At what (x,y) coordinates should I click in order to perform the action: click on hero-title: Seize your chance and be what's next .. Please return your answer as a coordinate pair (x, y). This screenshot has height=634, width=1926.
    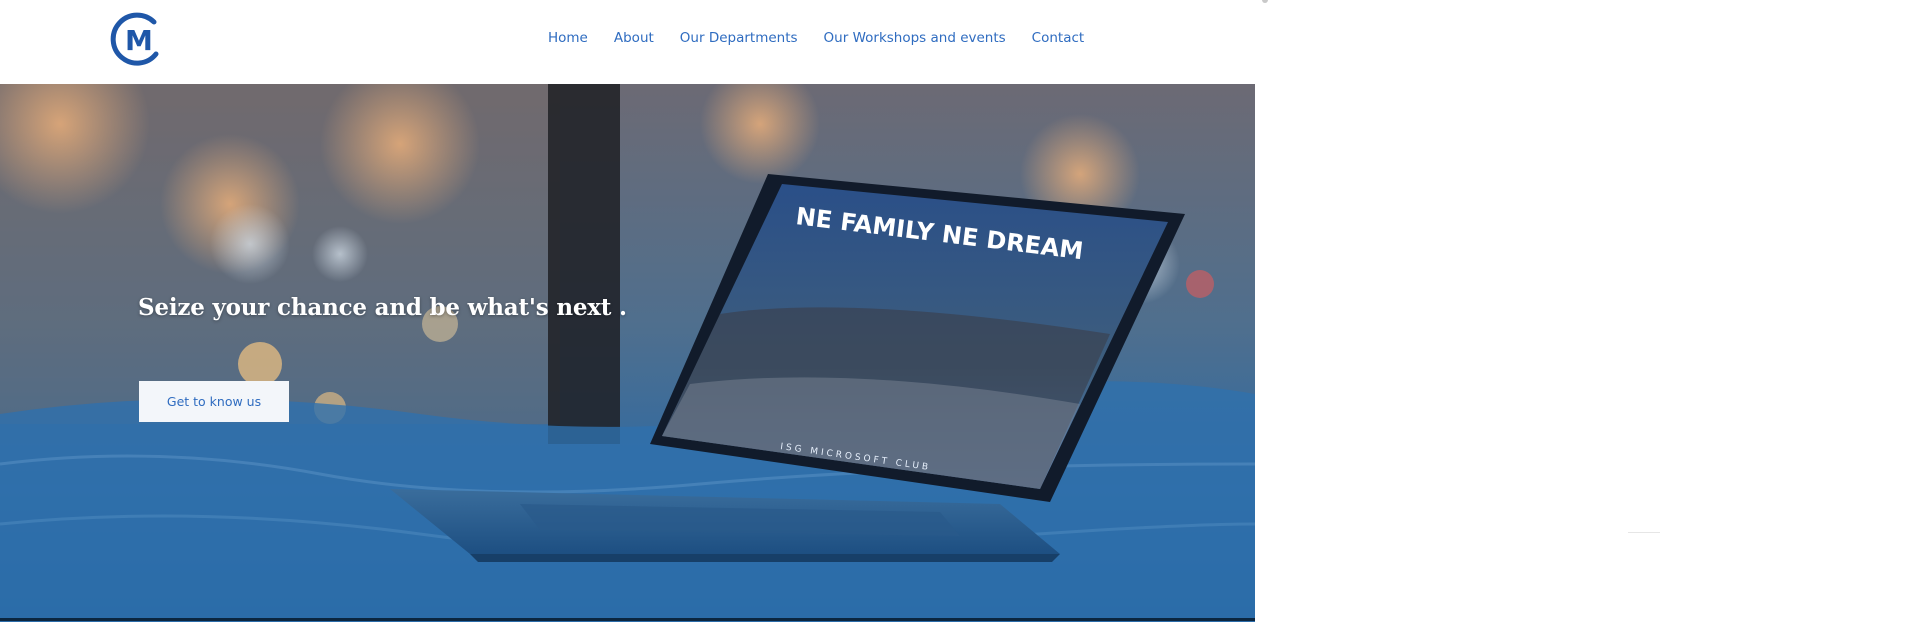
    Looking at the image, I should click on (382, 307).